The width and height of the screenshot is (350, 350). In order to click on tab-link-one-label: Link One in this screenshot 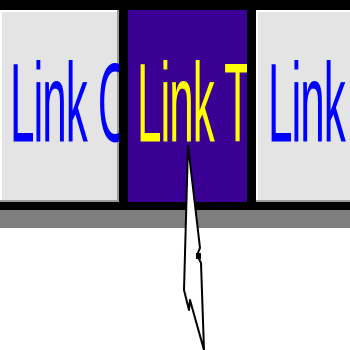, I will do `click(64, 105)`.